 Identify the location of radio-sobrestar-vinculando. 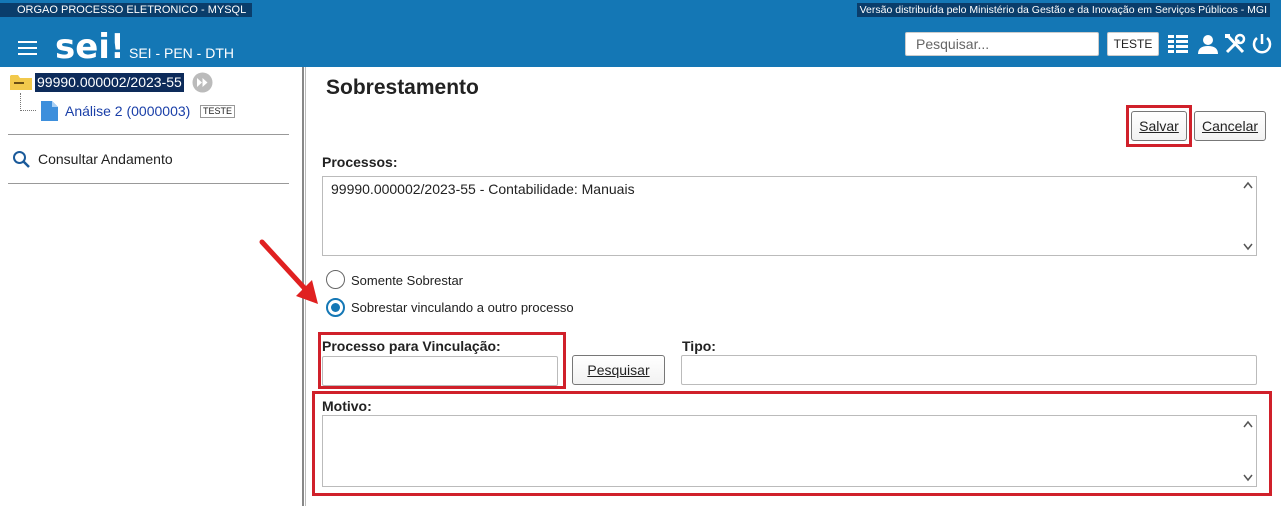
(335, 307).